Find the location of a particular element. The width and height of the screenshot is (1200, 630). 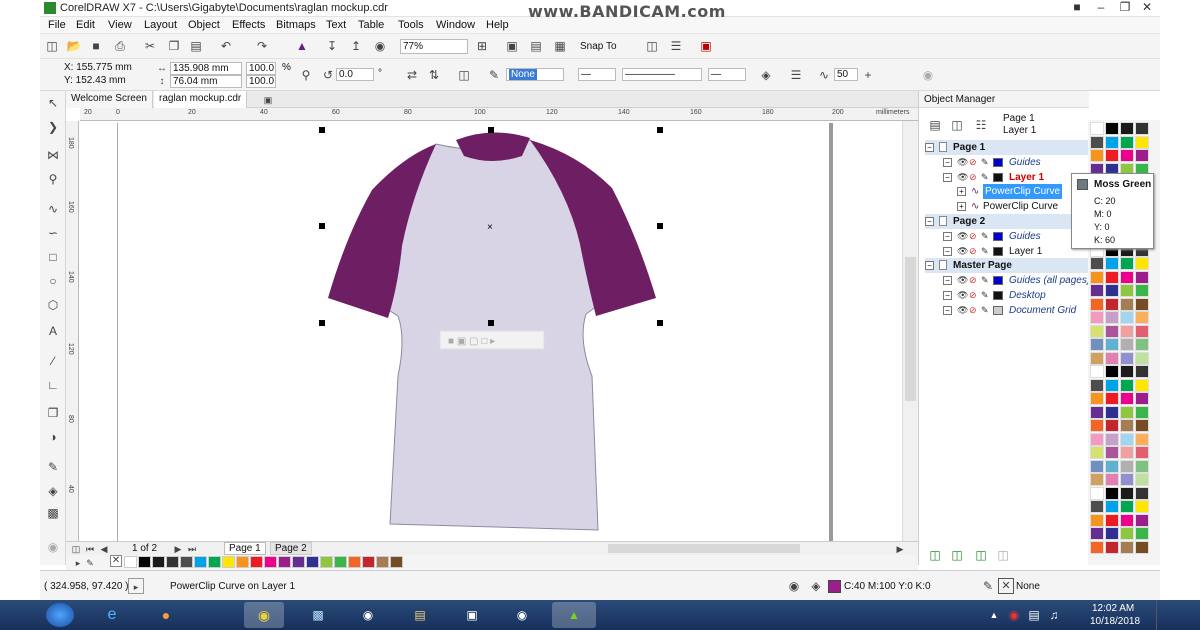

rulers-icon: ▤ is located at coordinates (536, 46).